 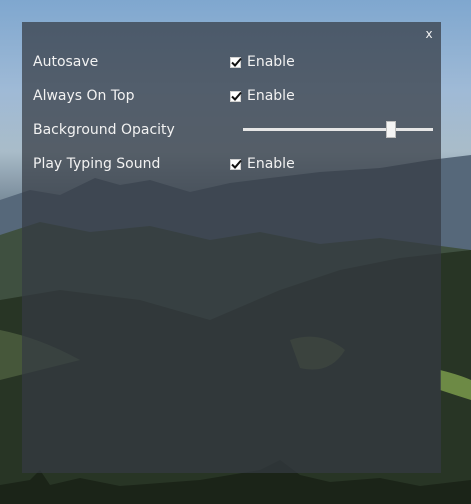 I want to click on setting-row-autosave: Autosave Enable, so click(x=237, y=62).